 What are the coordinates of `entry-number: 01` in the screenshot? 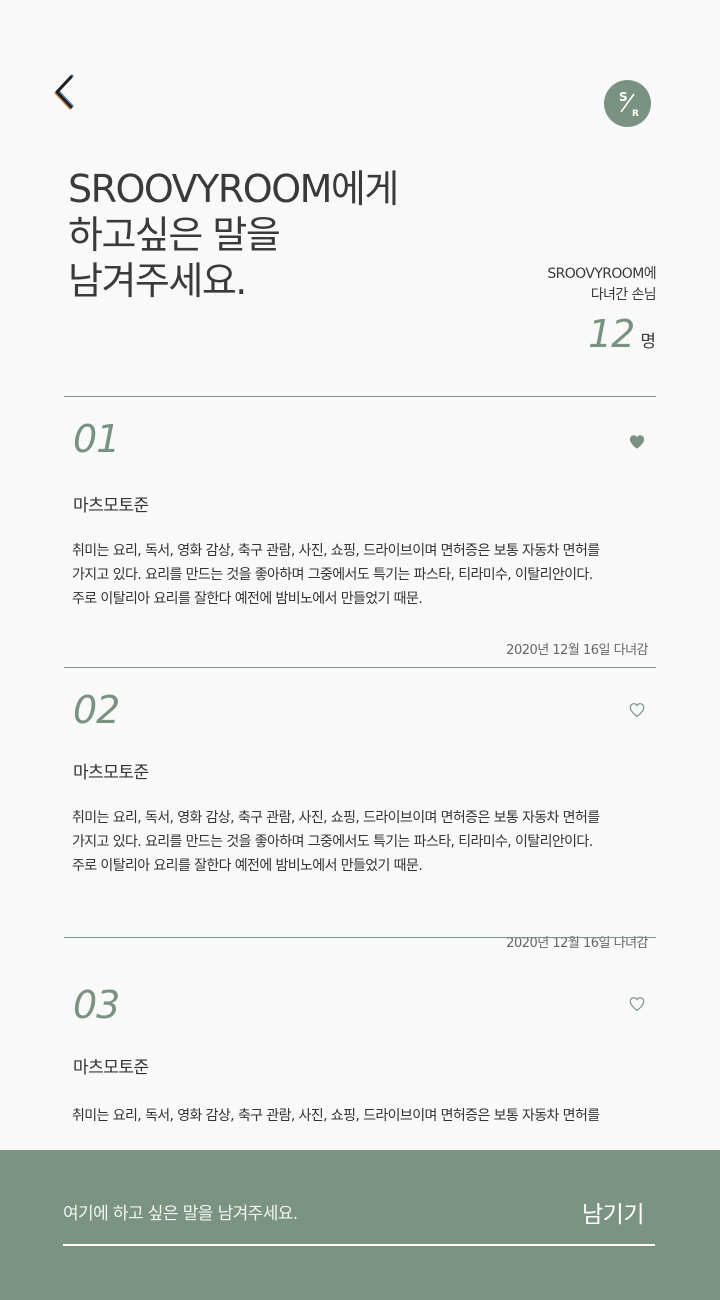 It's located at (96, 439).